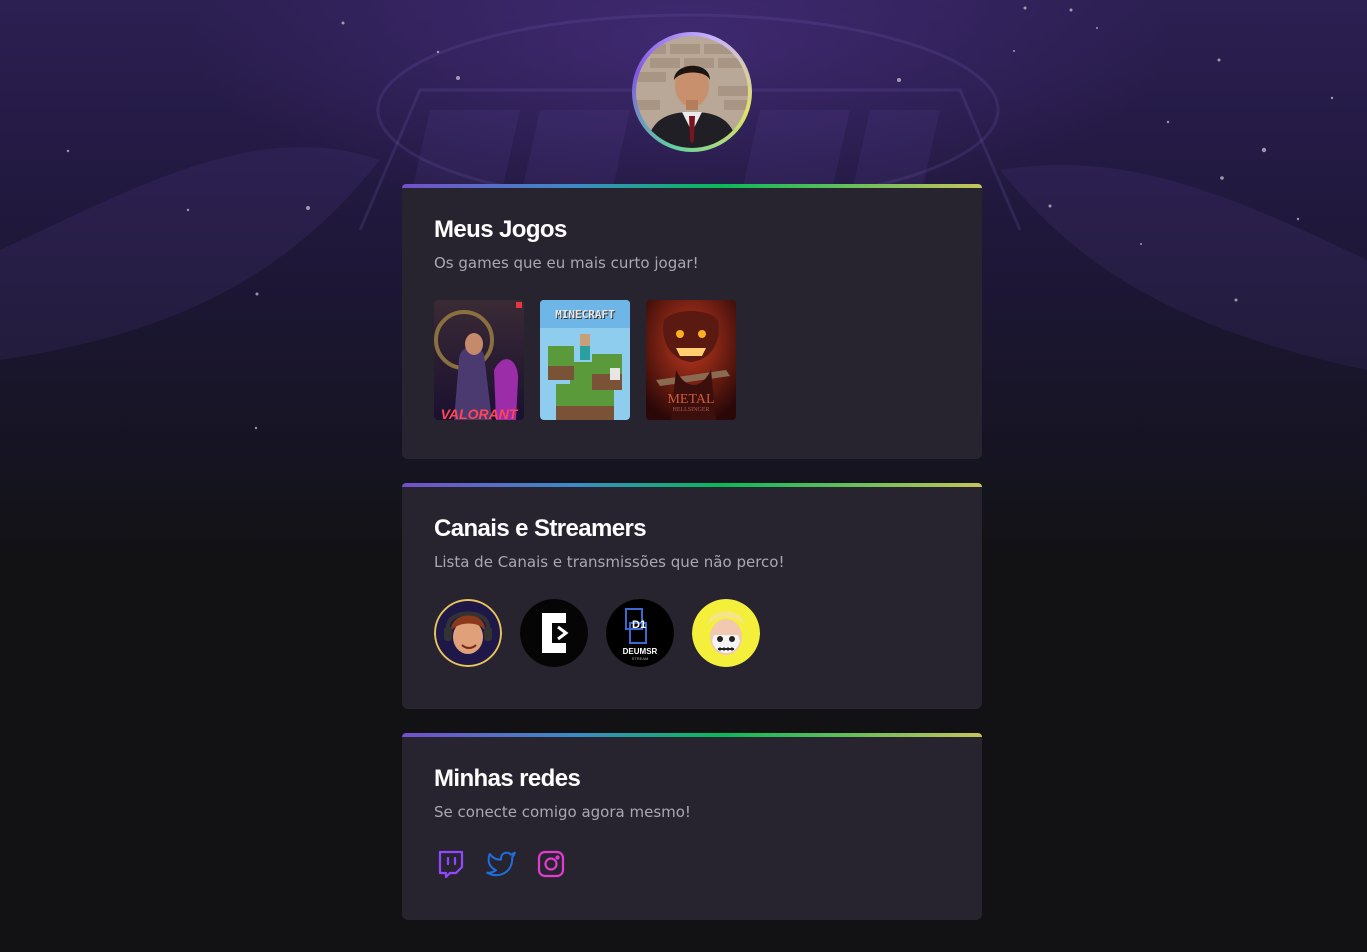  I want to click on games-list: VALORANT MINECRAFT METAL HELLSINGER, so click(585, 360).